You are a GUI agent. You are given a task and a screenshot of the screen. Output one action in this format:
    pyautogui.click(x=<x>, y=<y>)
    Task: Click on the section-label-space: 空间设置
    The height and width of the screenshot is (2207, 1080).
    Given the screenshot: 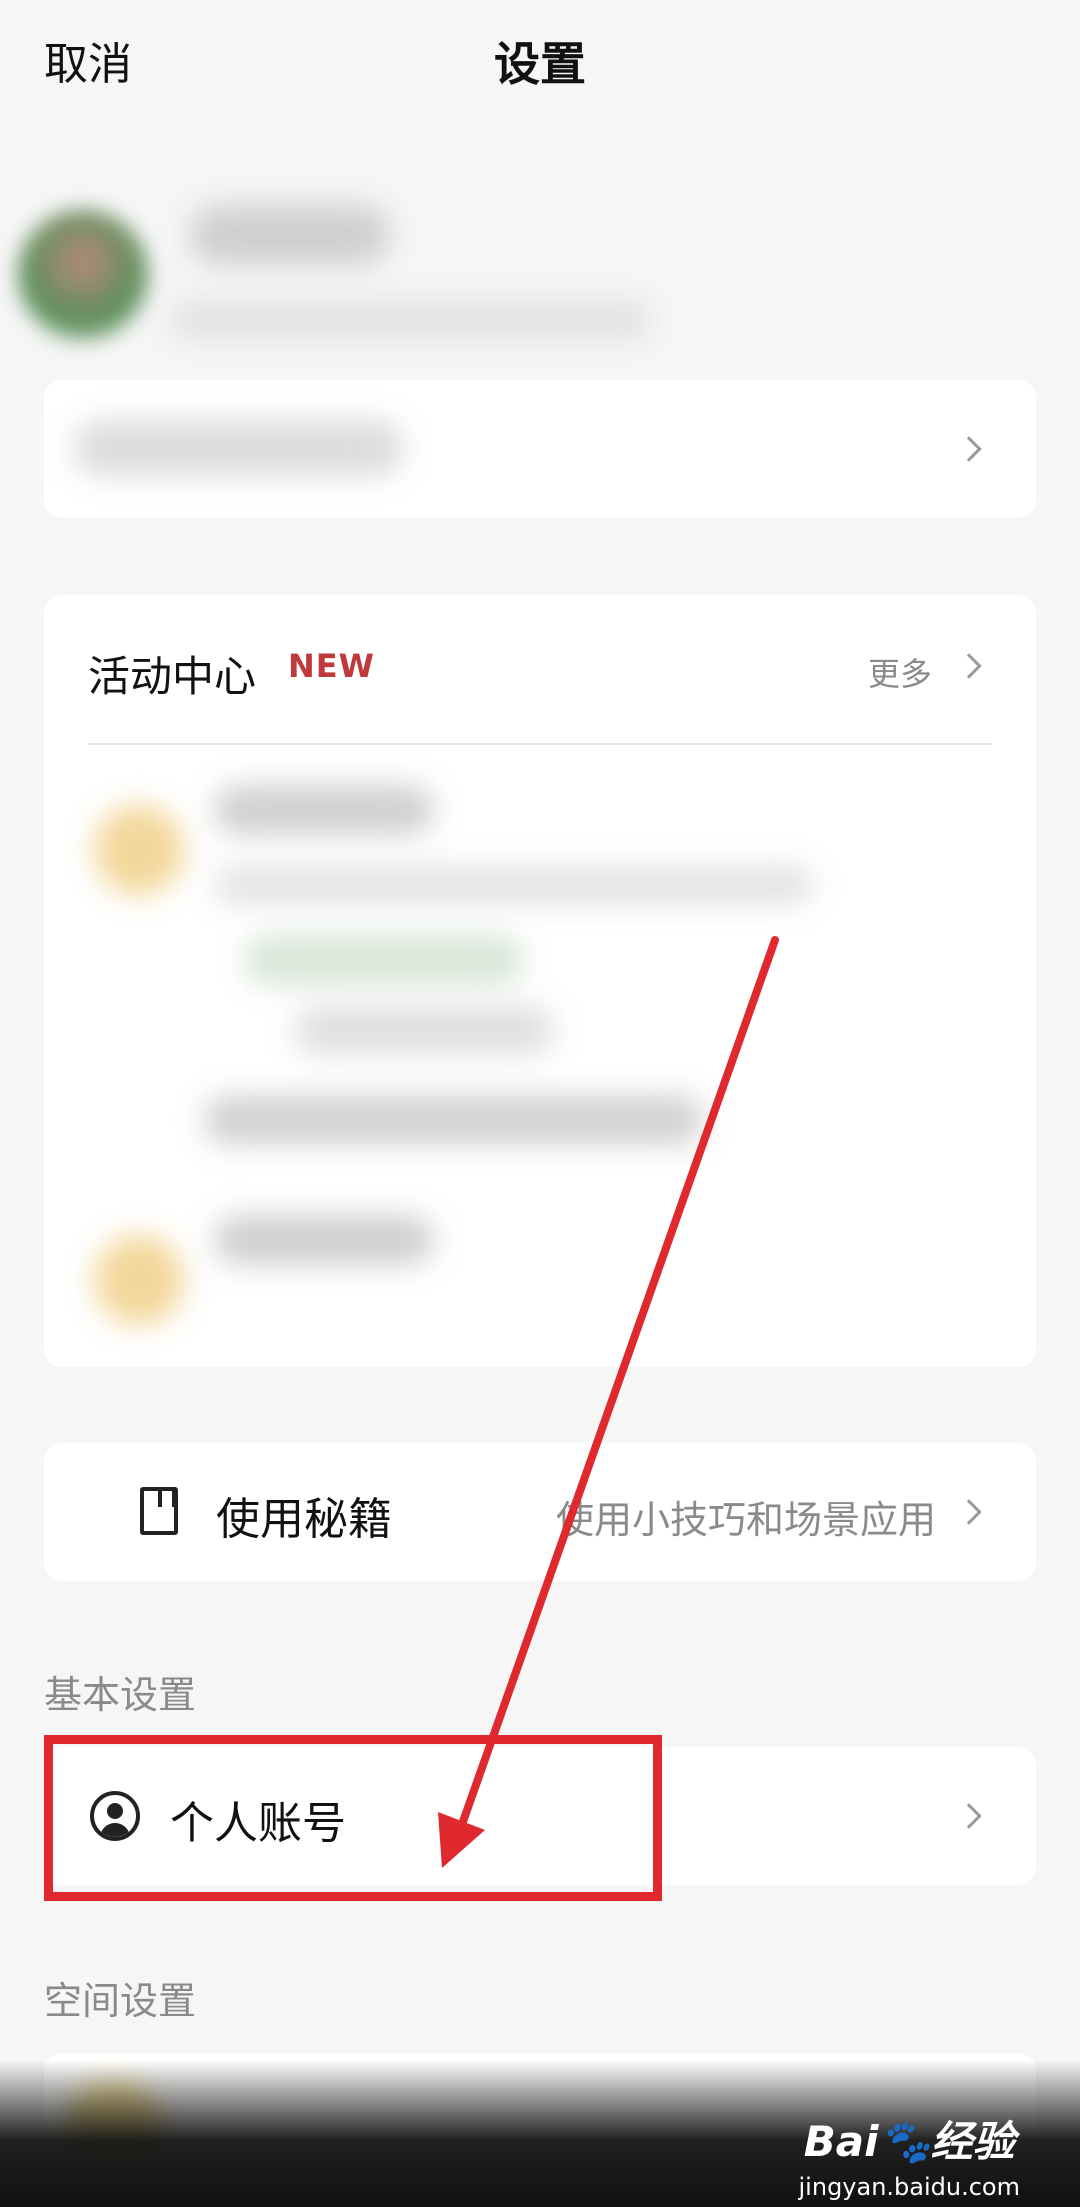 What is the action you would take?
    pyautogui.click(x=120, y=2001)
    